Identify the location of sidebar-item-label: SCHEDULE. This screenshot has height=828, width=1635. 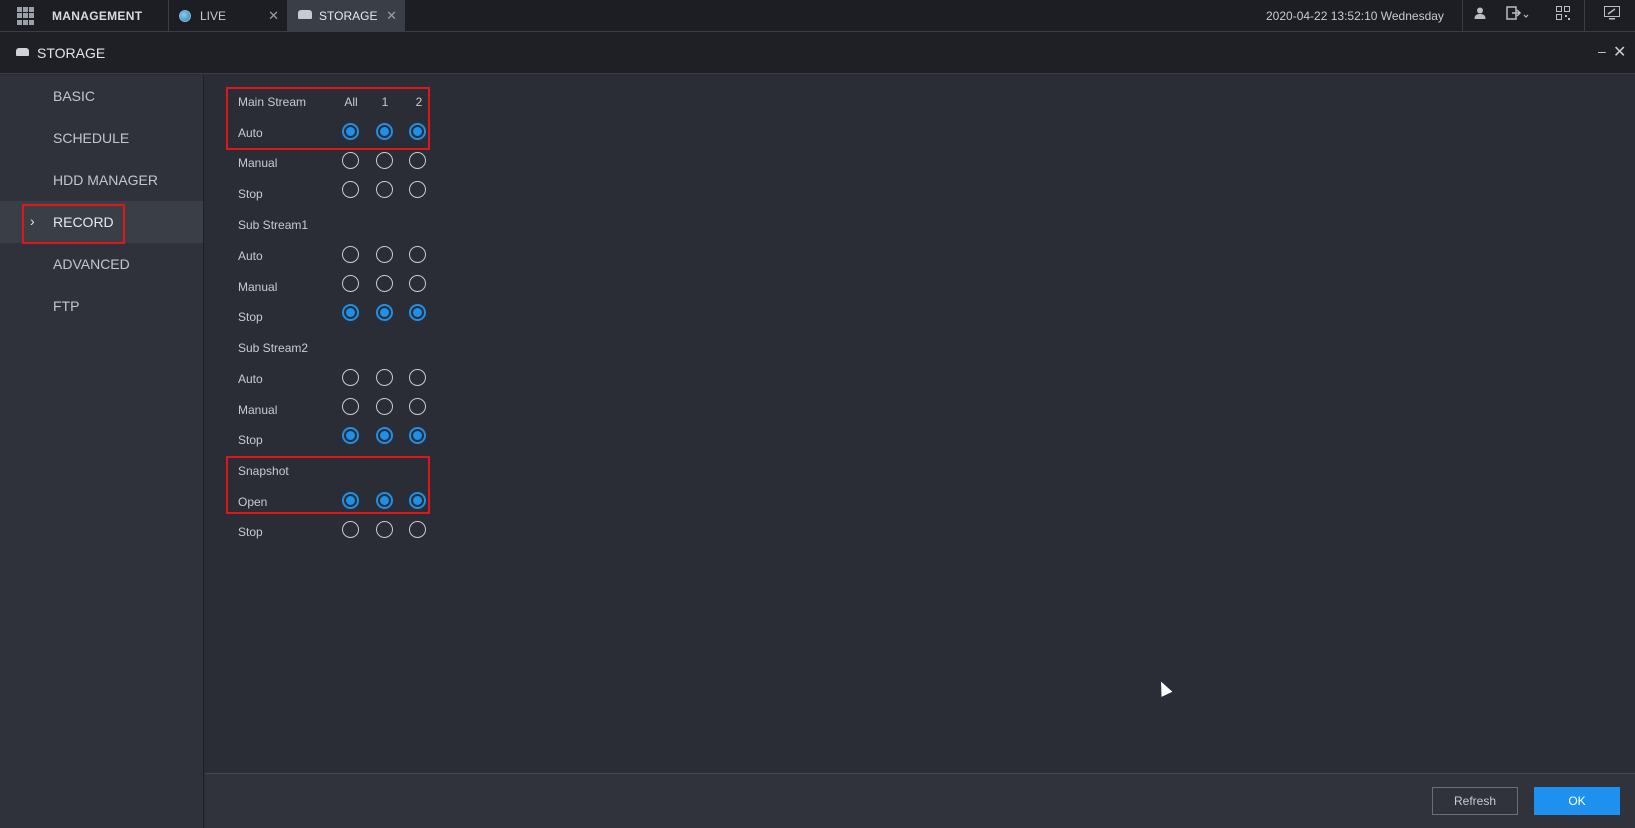
(91, 138).